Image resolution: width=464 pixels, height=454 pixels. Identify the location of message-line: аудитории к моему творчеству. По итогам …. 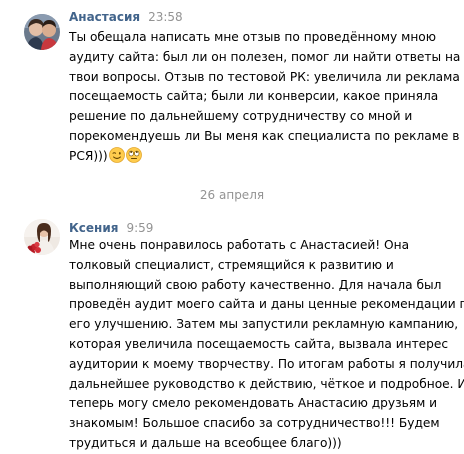
(266, 363).